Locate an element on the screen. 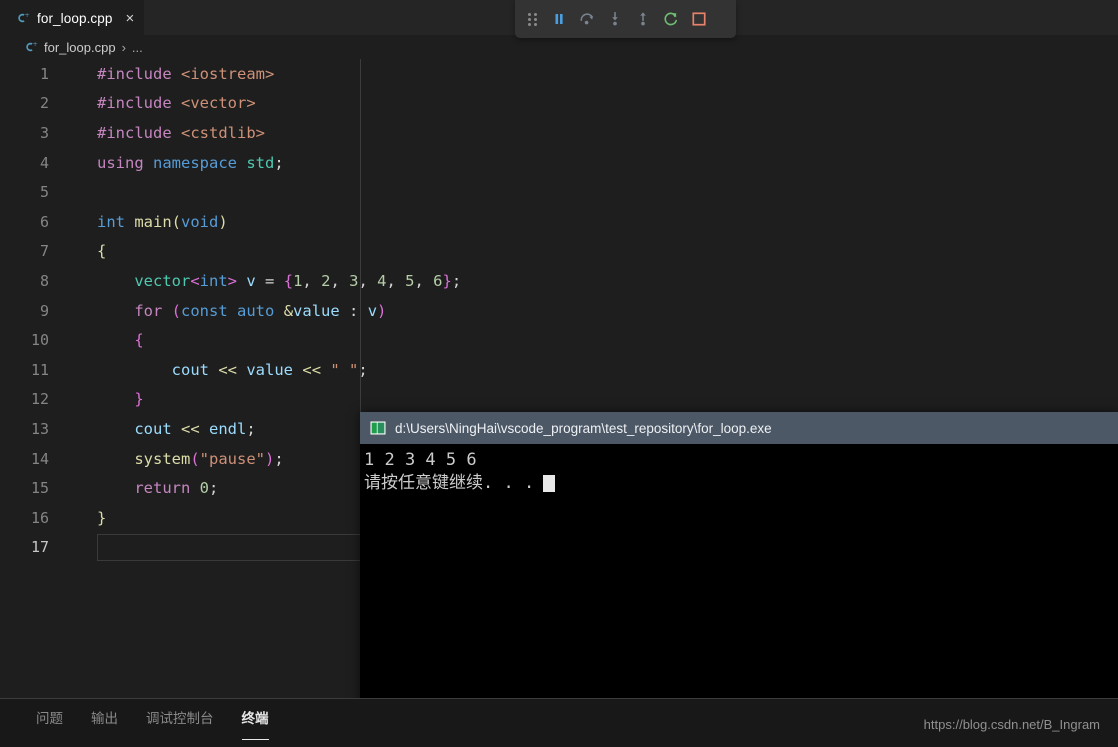  code-line-text: int main(void) is located at coordinates (148, 222).